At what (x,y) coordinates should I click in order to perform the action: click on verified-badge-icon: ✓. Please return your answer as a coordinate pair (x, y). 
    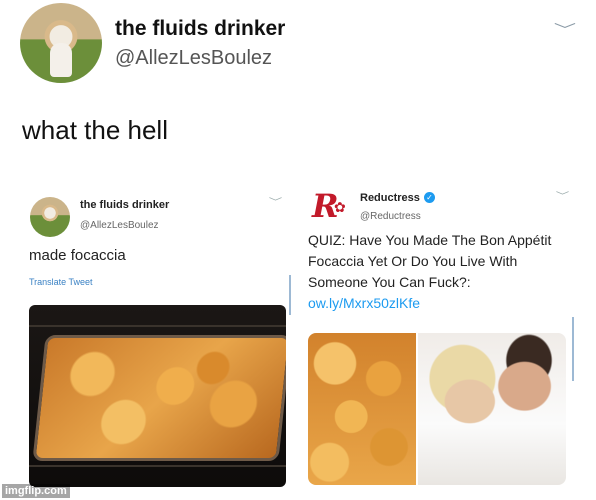
    Looking at the image, I should click on (429, 197).